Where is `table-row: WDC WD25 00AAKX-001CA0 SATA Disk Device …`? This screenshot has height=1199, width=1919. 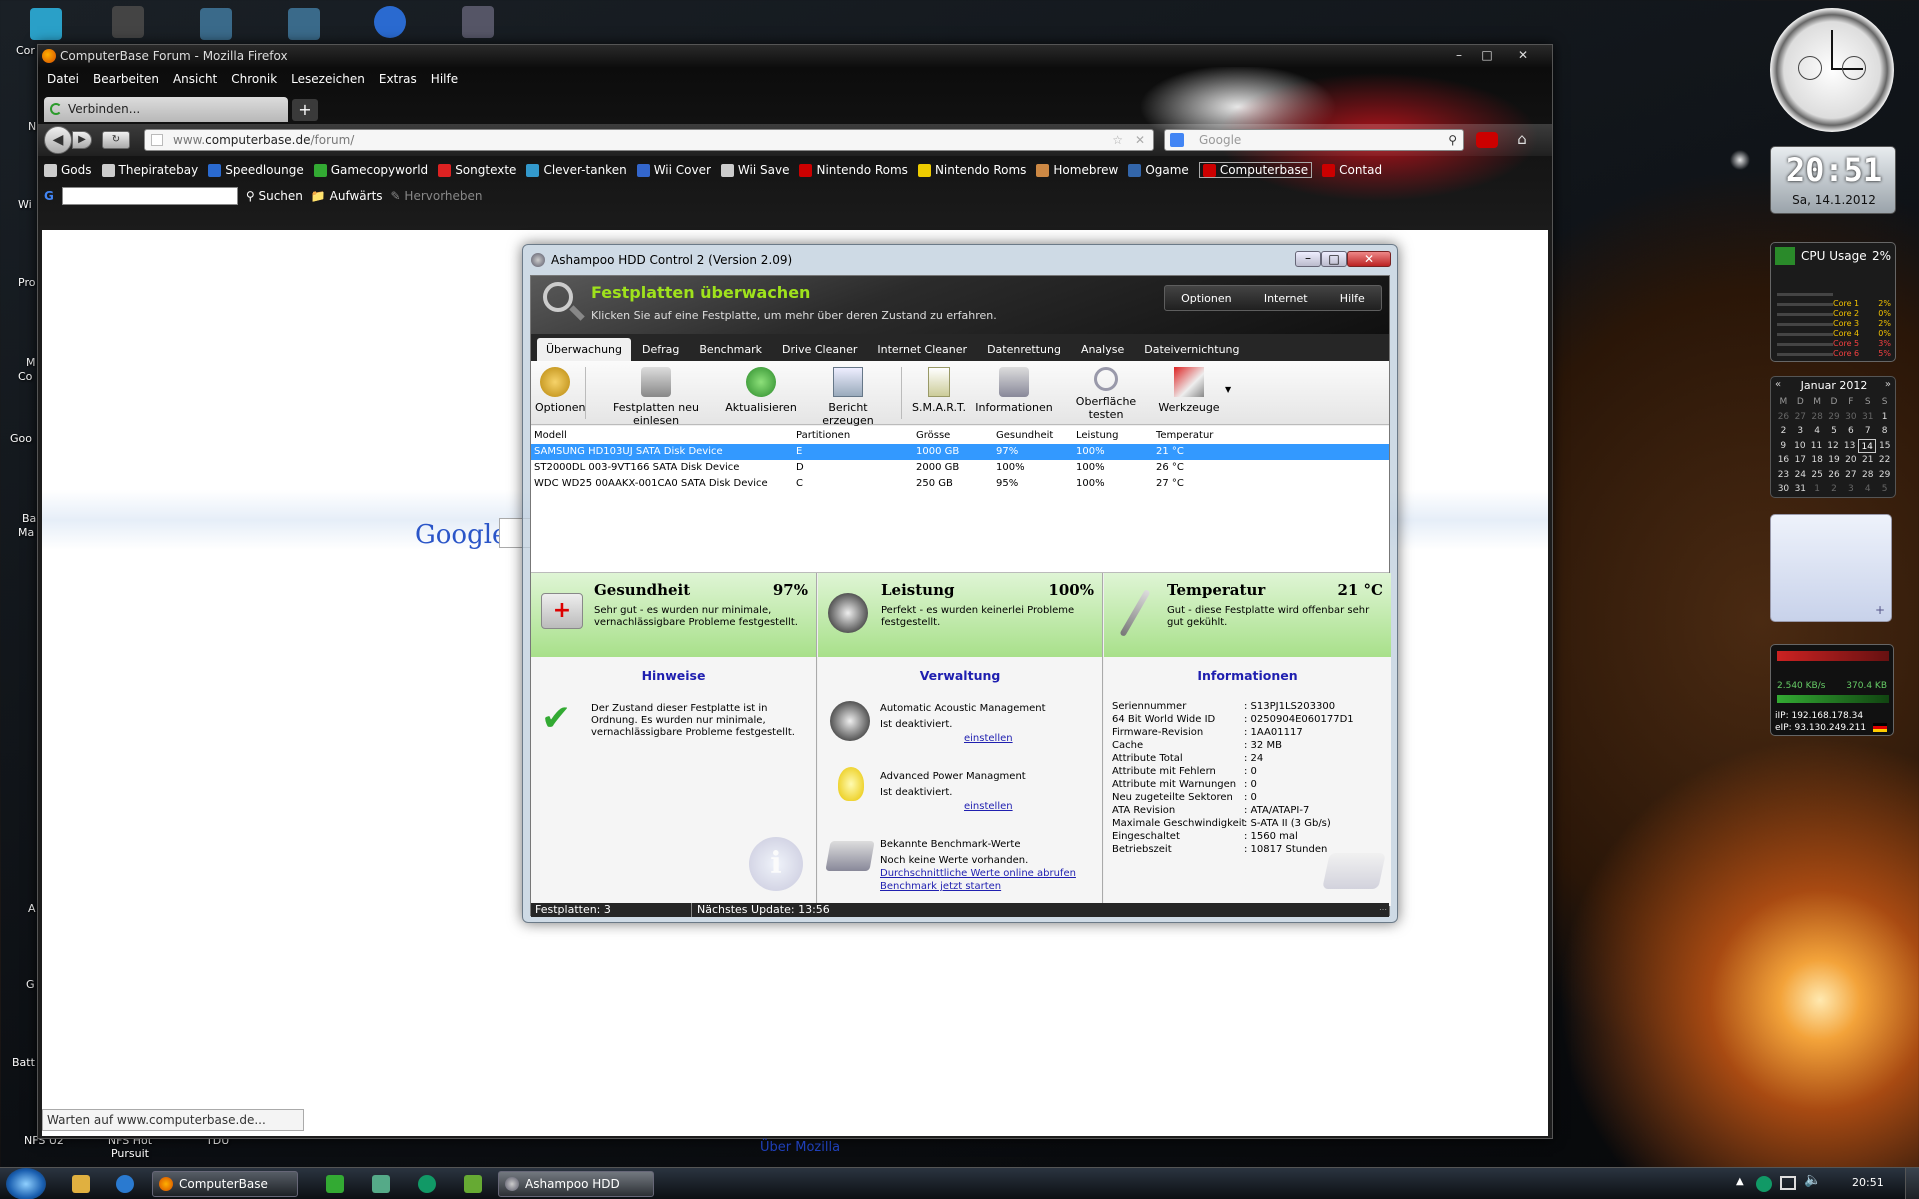
table-row: WDC WD25 00AAKX-001CA0 SATA Disk Device … is located at coordinates (960, 484).